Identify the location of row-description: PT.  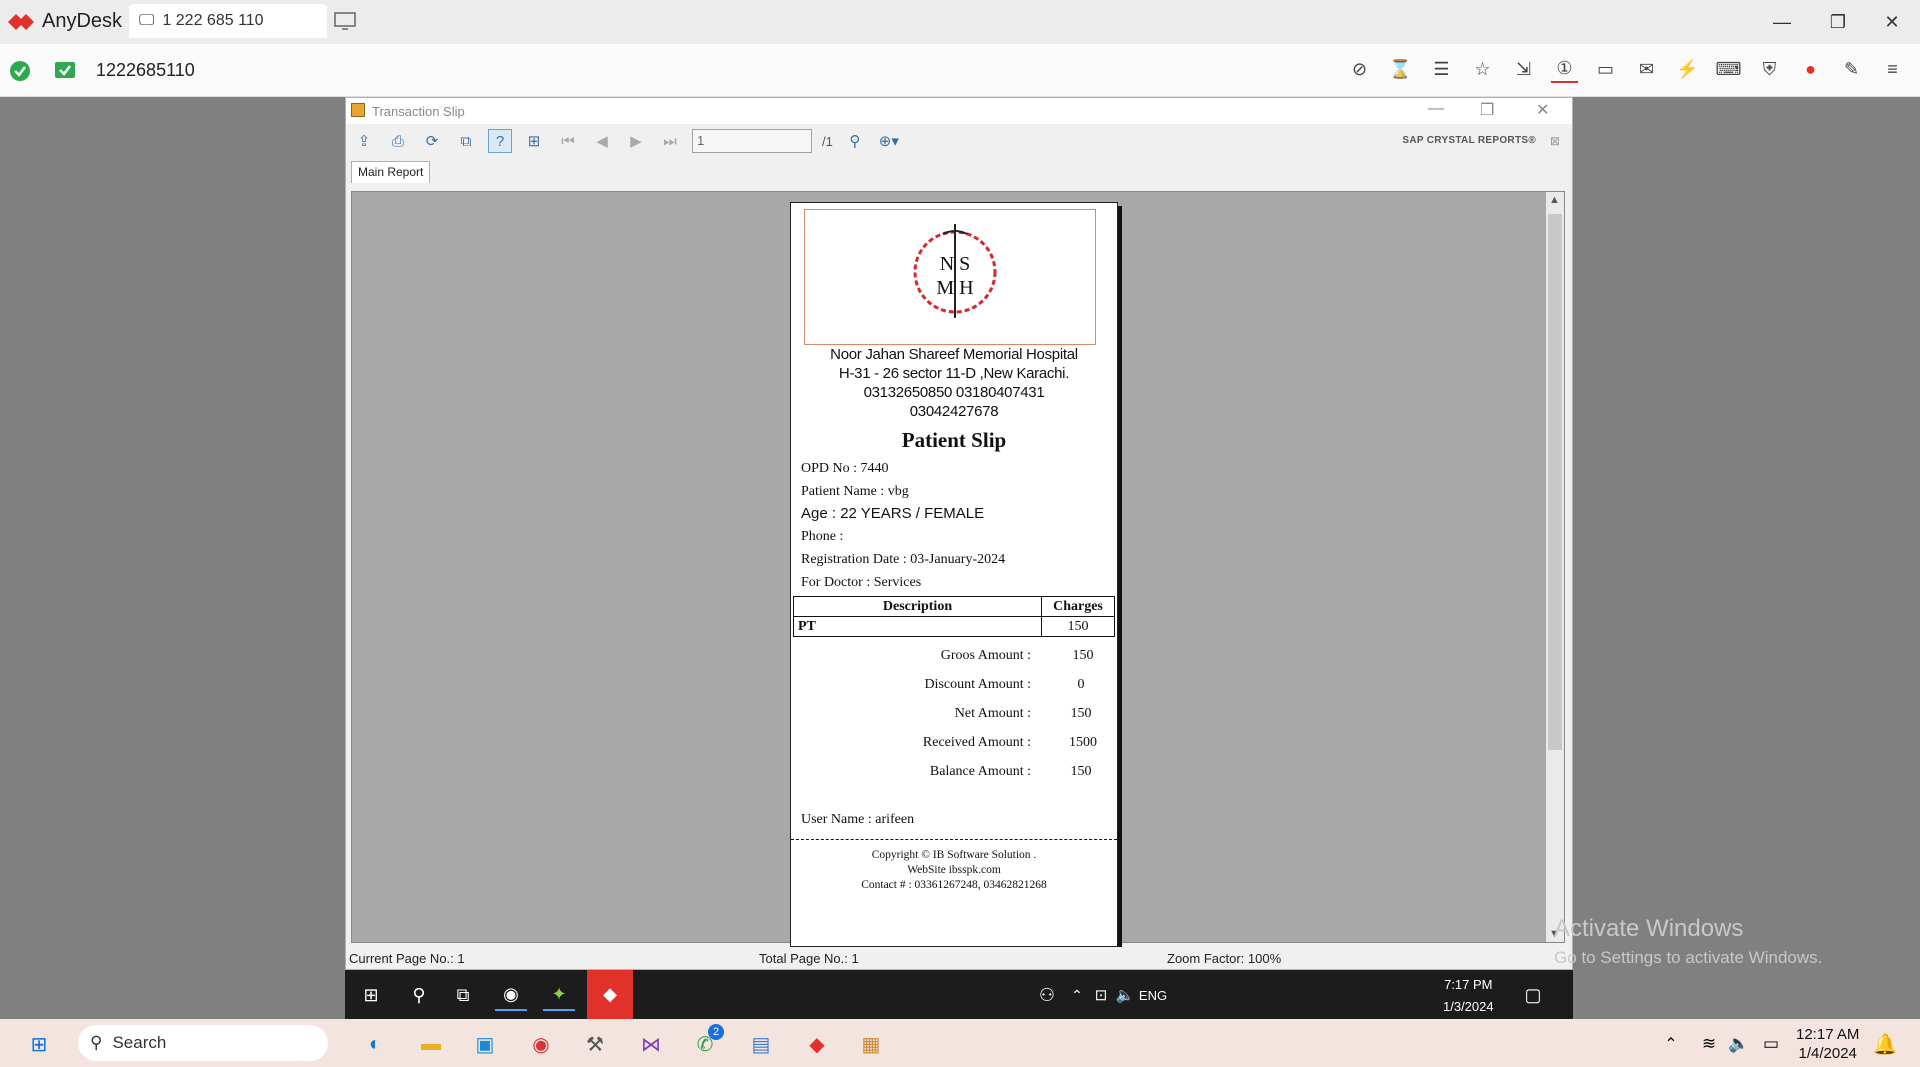
(917, 626).